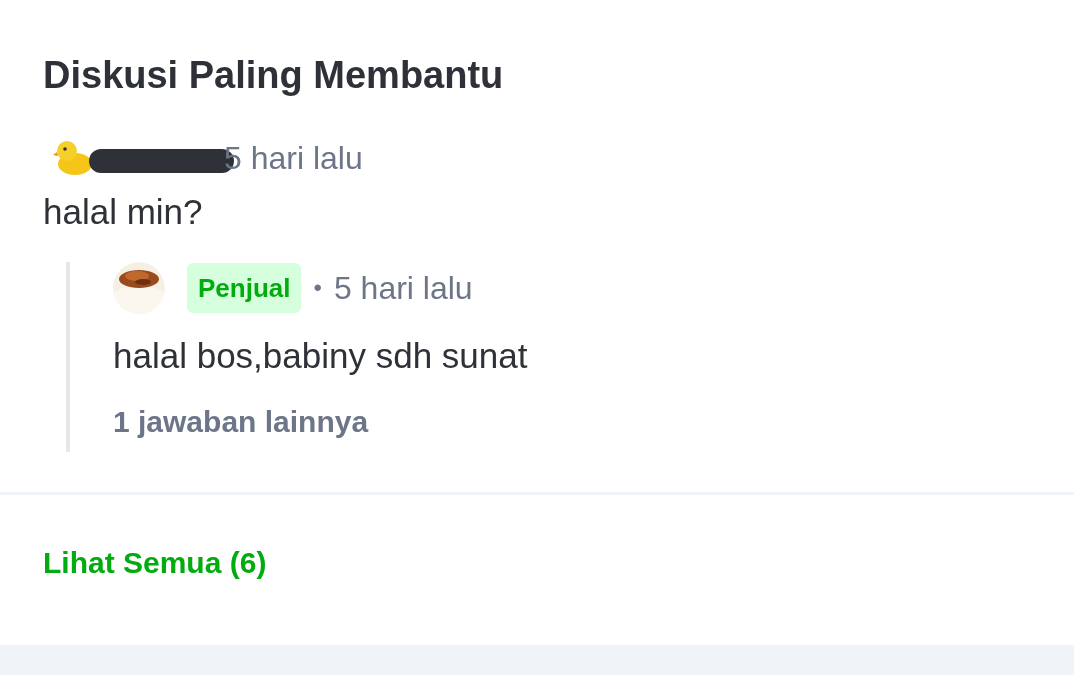  I want to click on question-text: halal min?, so click(123, 212).